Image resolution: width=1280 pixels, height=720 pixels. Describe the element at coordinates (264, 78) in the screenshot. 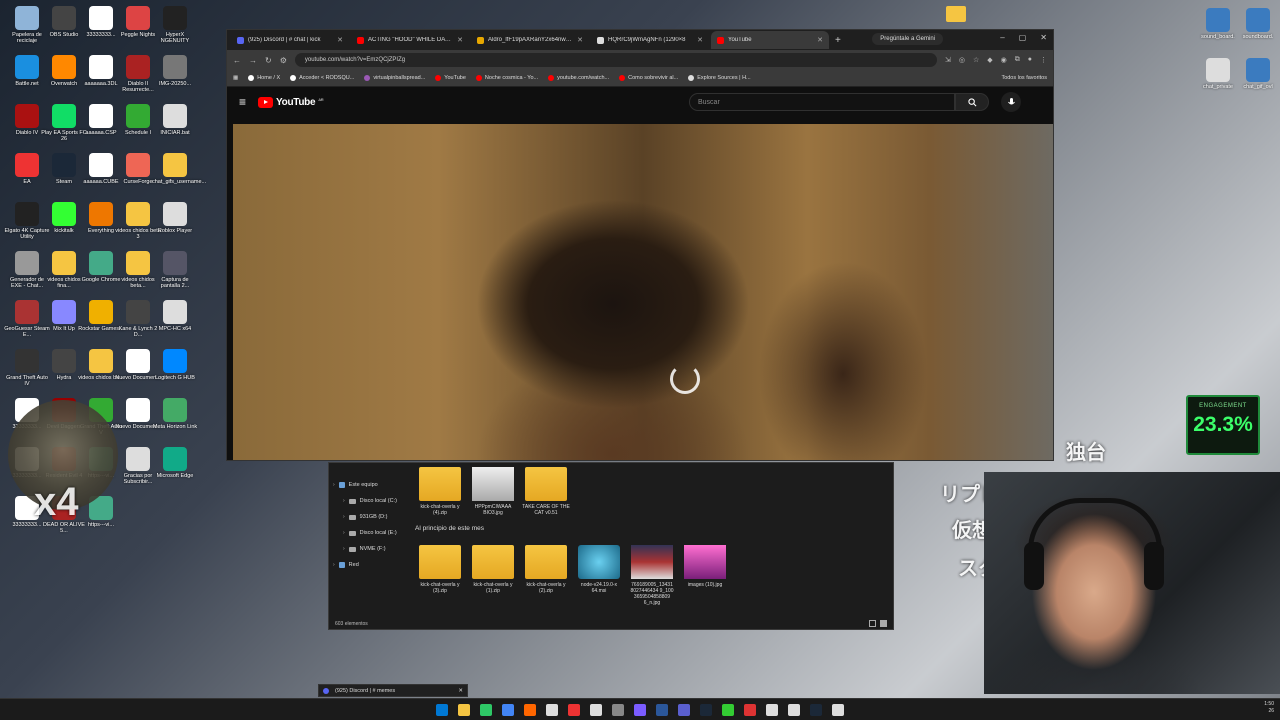

I see `bookmark-item: Home / X` at that location.